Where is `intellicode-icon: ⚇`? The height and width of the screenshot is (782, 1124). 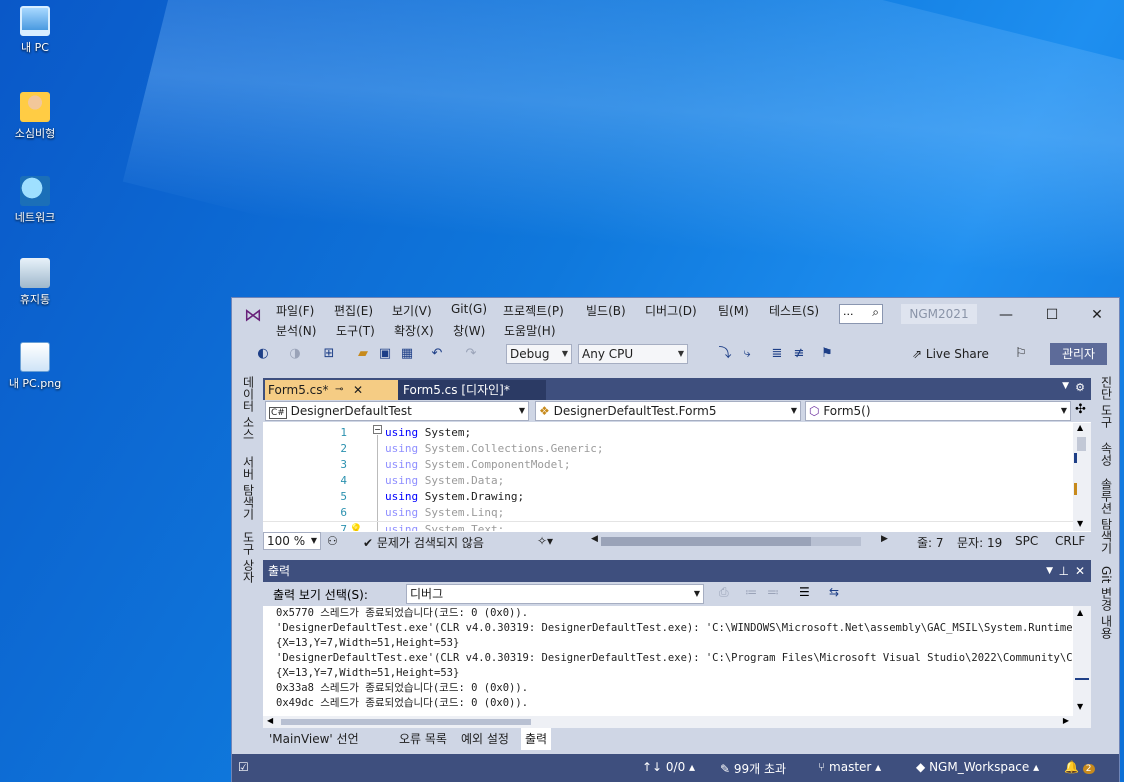 intellicode-icon: ⚇ is located at coordinates (332, 541).